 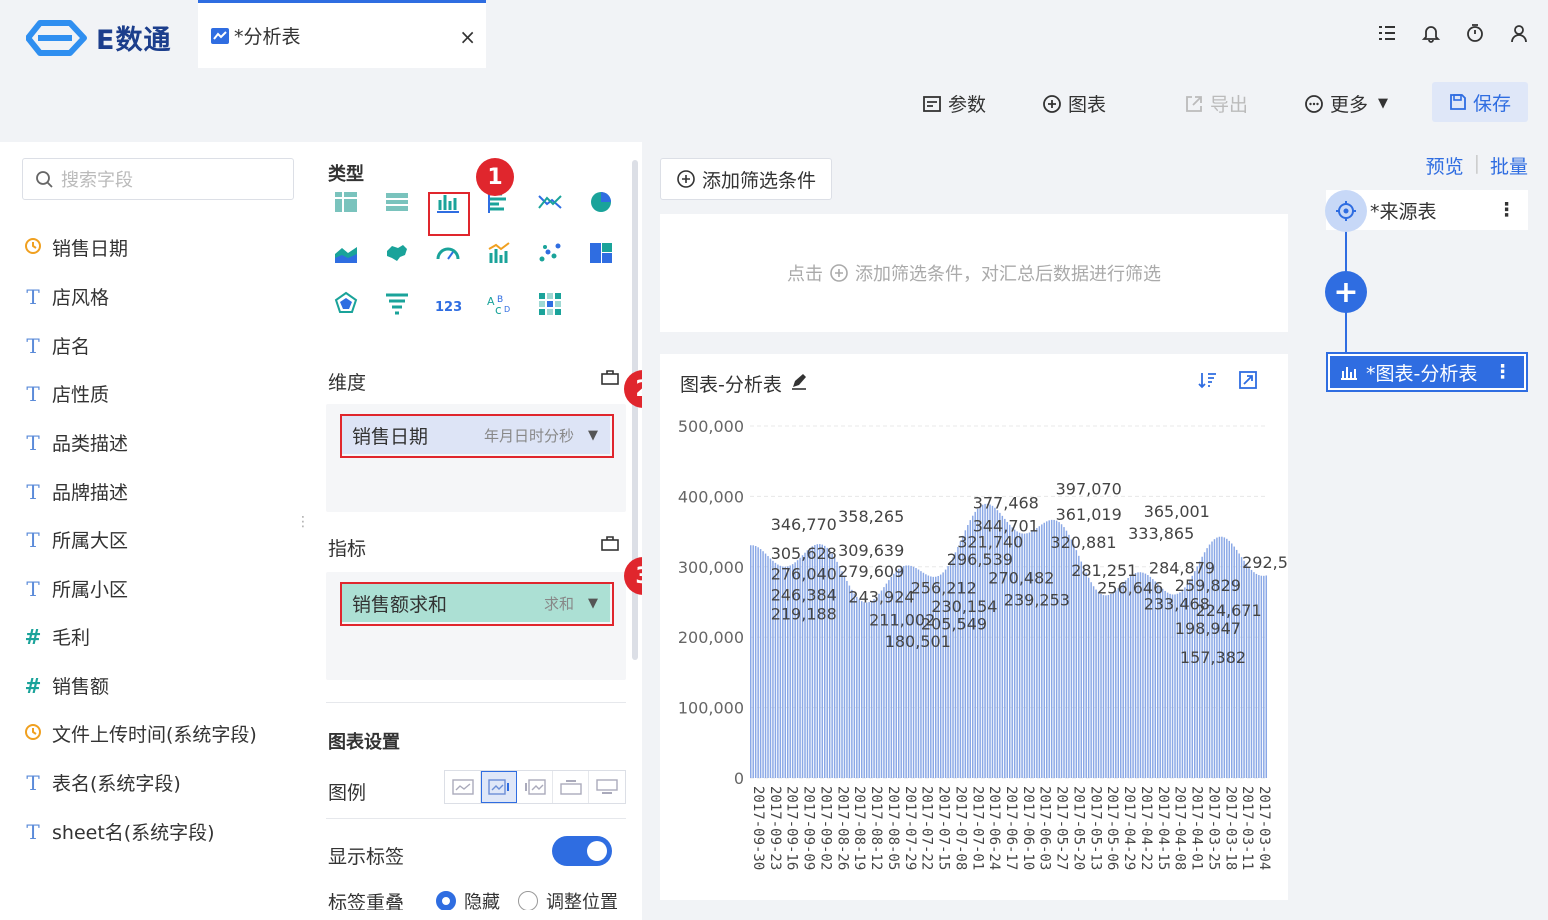 I want to click on legend-label: 图例, so click(x=347, y=793).